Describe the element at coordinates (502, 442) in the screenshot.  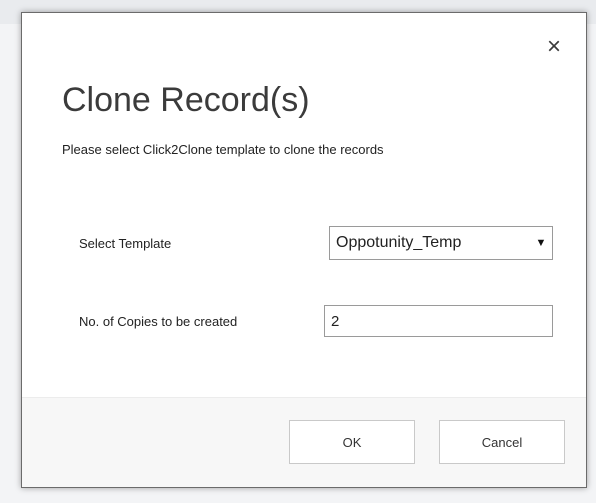
I see `cancel-button: Cancel` at that location.